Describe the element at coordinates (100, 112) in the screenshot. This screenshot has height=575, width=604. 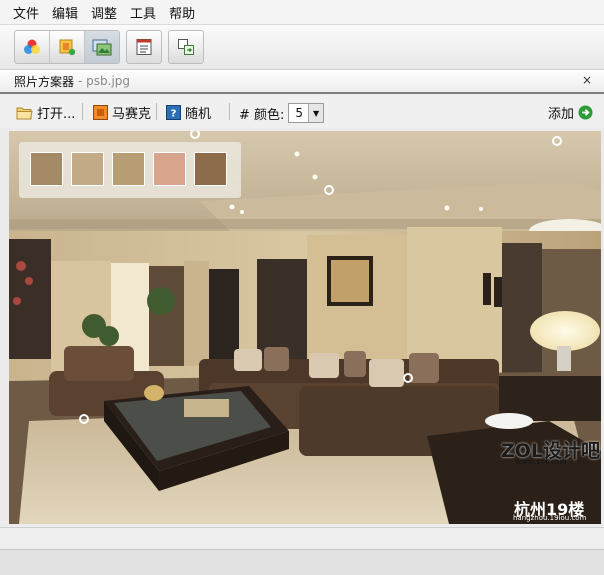
I see `mosaic-icon` at that location.